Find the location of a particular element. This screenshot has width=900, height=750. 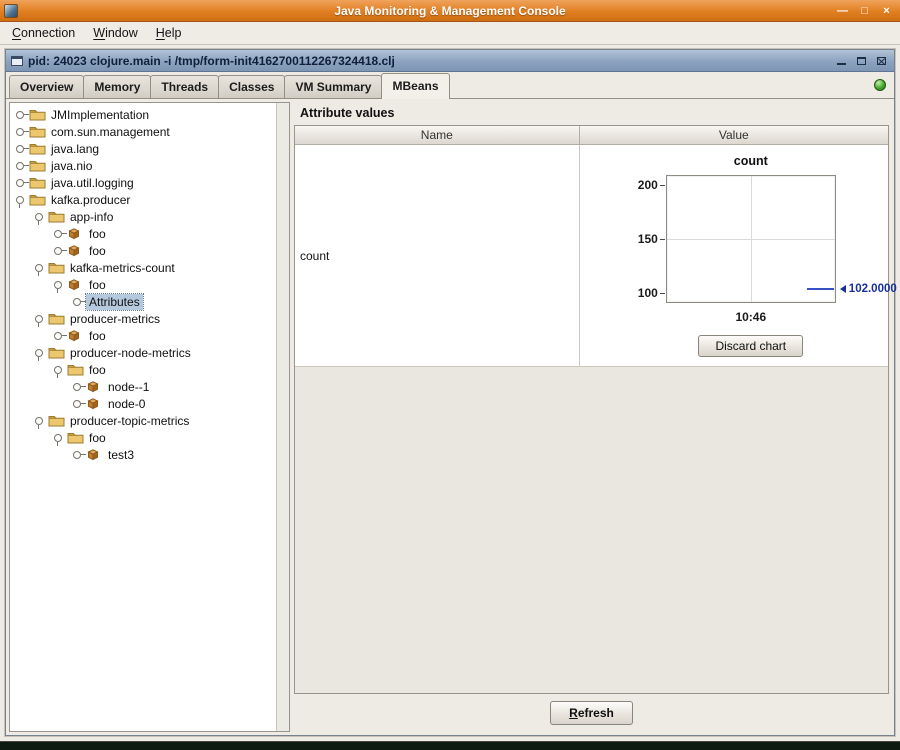

tab-mbeans: MBeans is located at coordinates (415, 86).